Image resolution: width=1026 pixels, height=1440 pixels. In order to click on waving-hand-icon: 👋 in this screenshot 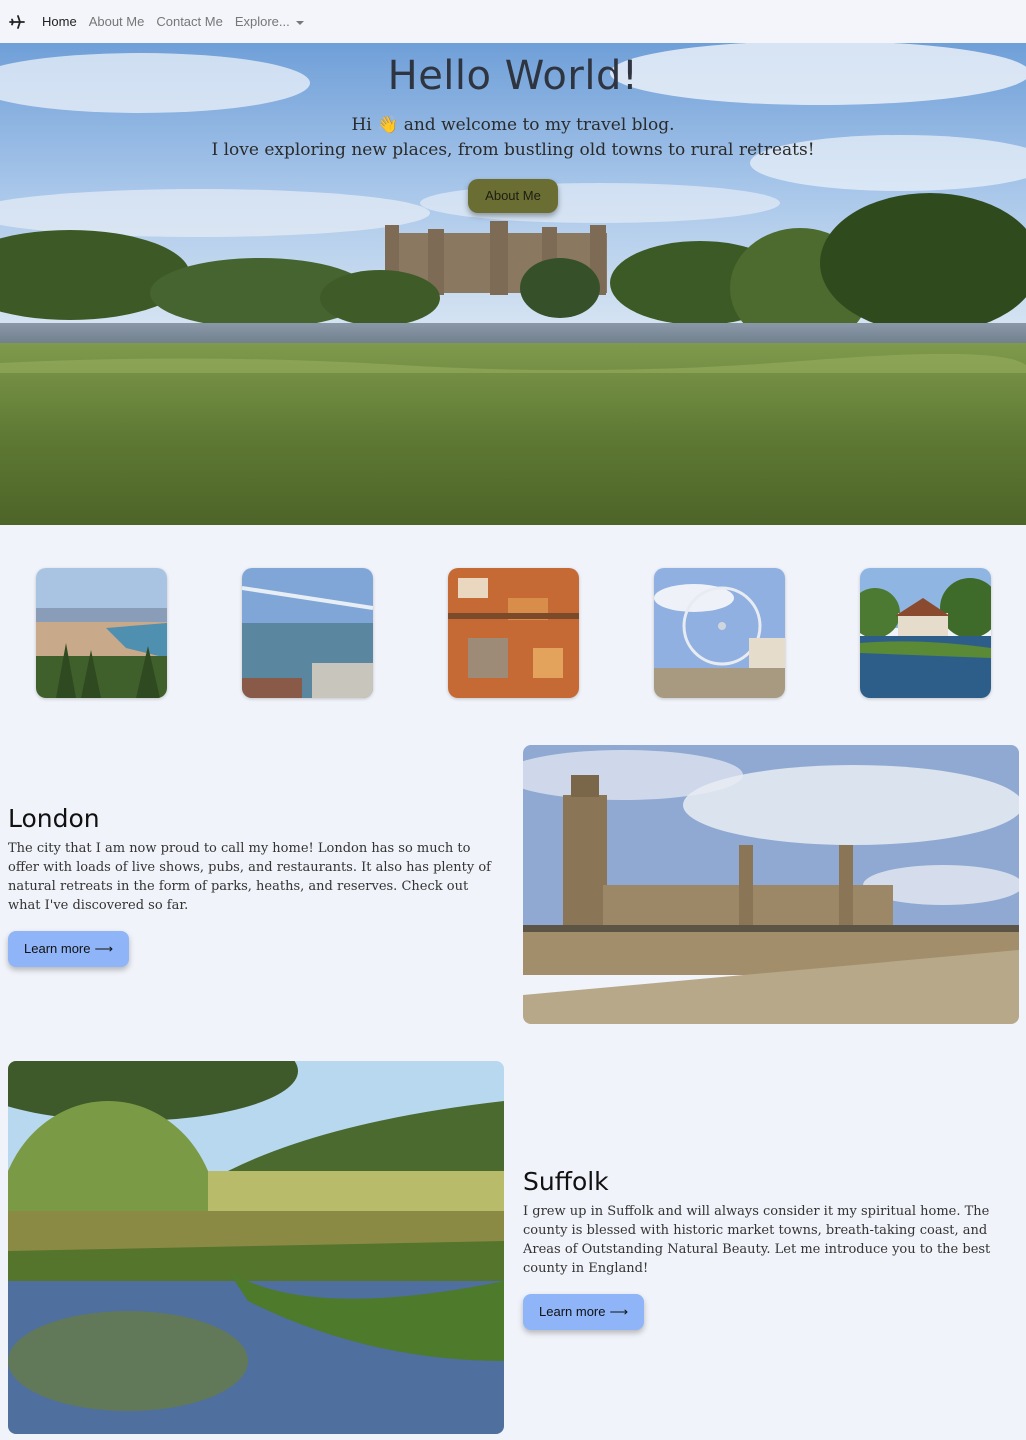, I will do `click(388, 125)`.